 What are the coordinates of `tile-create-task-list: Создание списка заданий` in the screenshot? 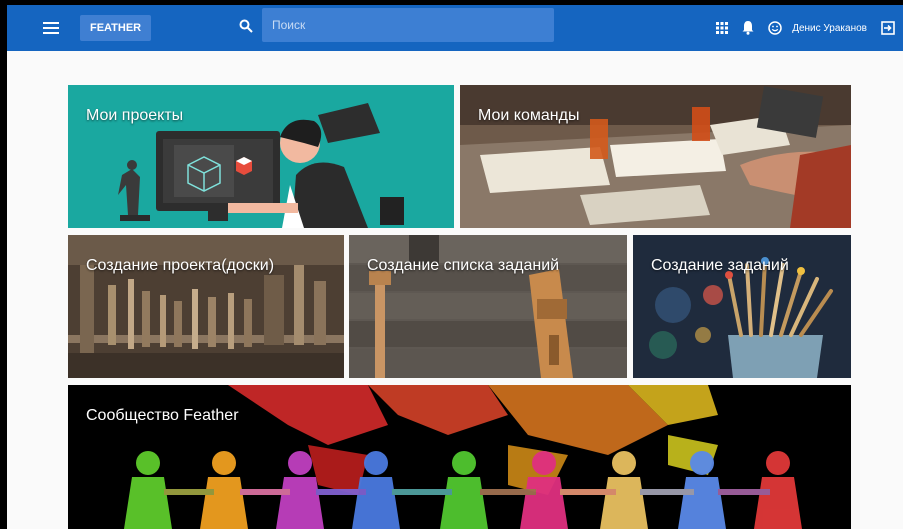 It's located at (488, 306).